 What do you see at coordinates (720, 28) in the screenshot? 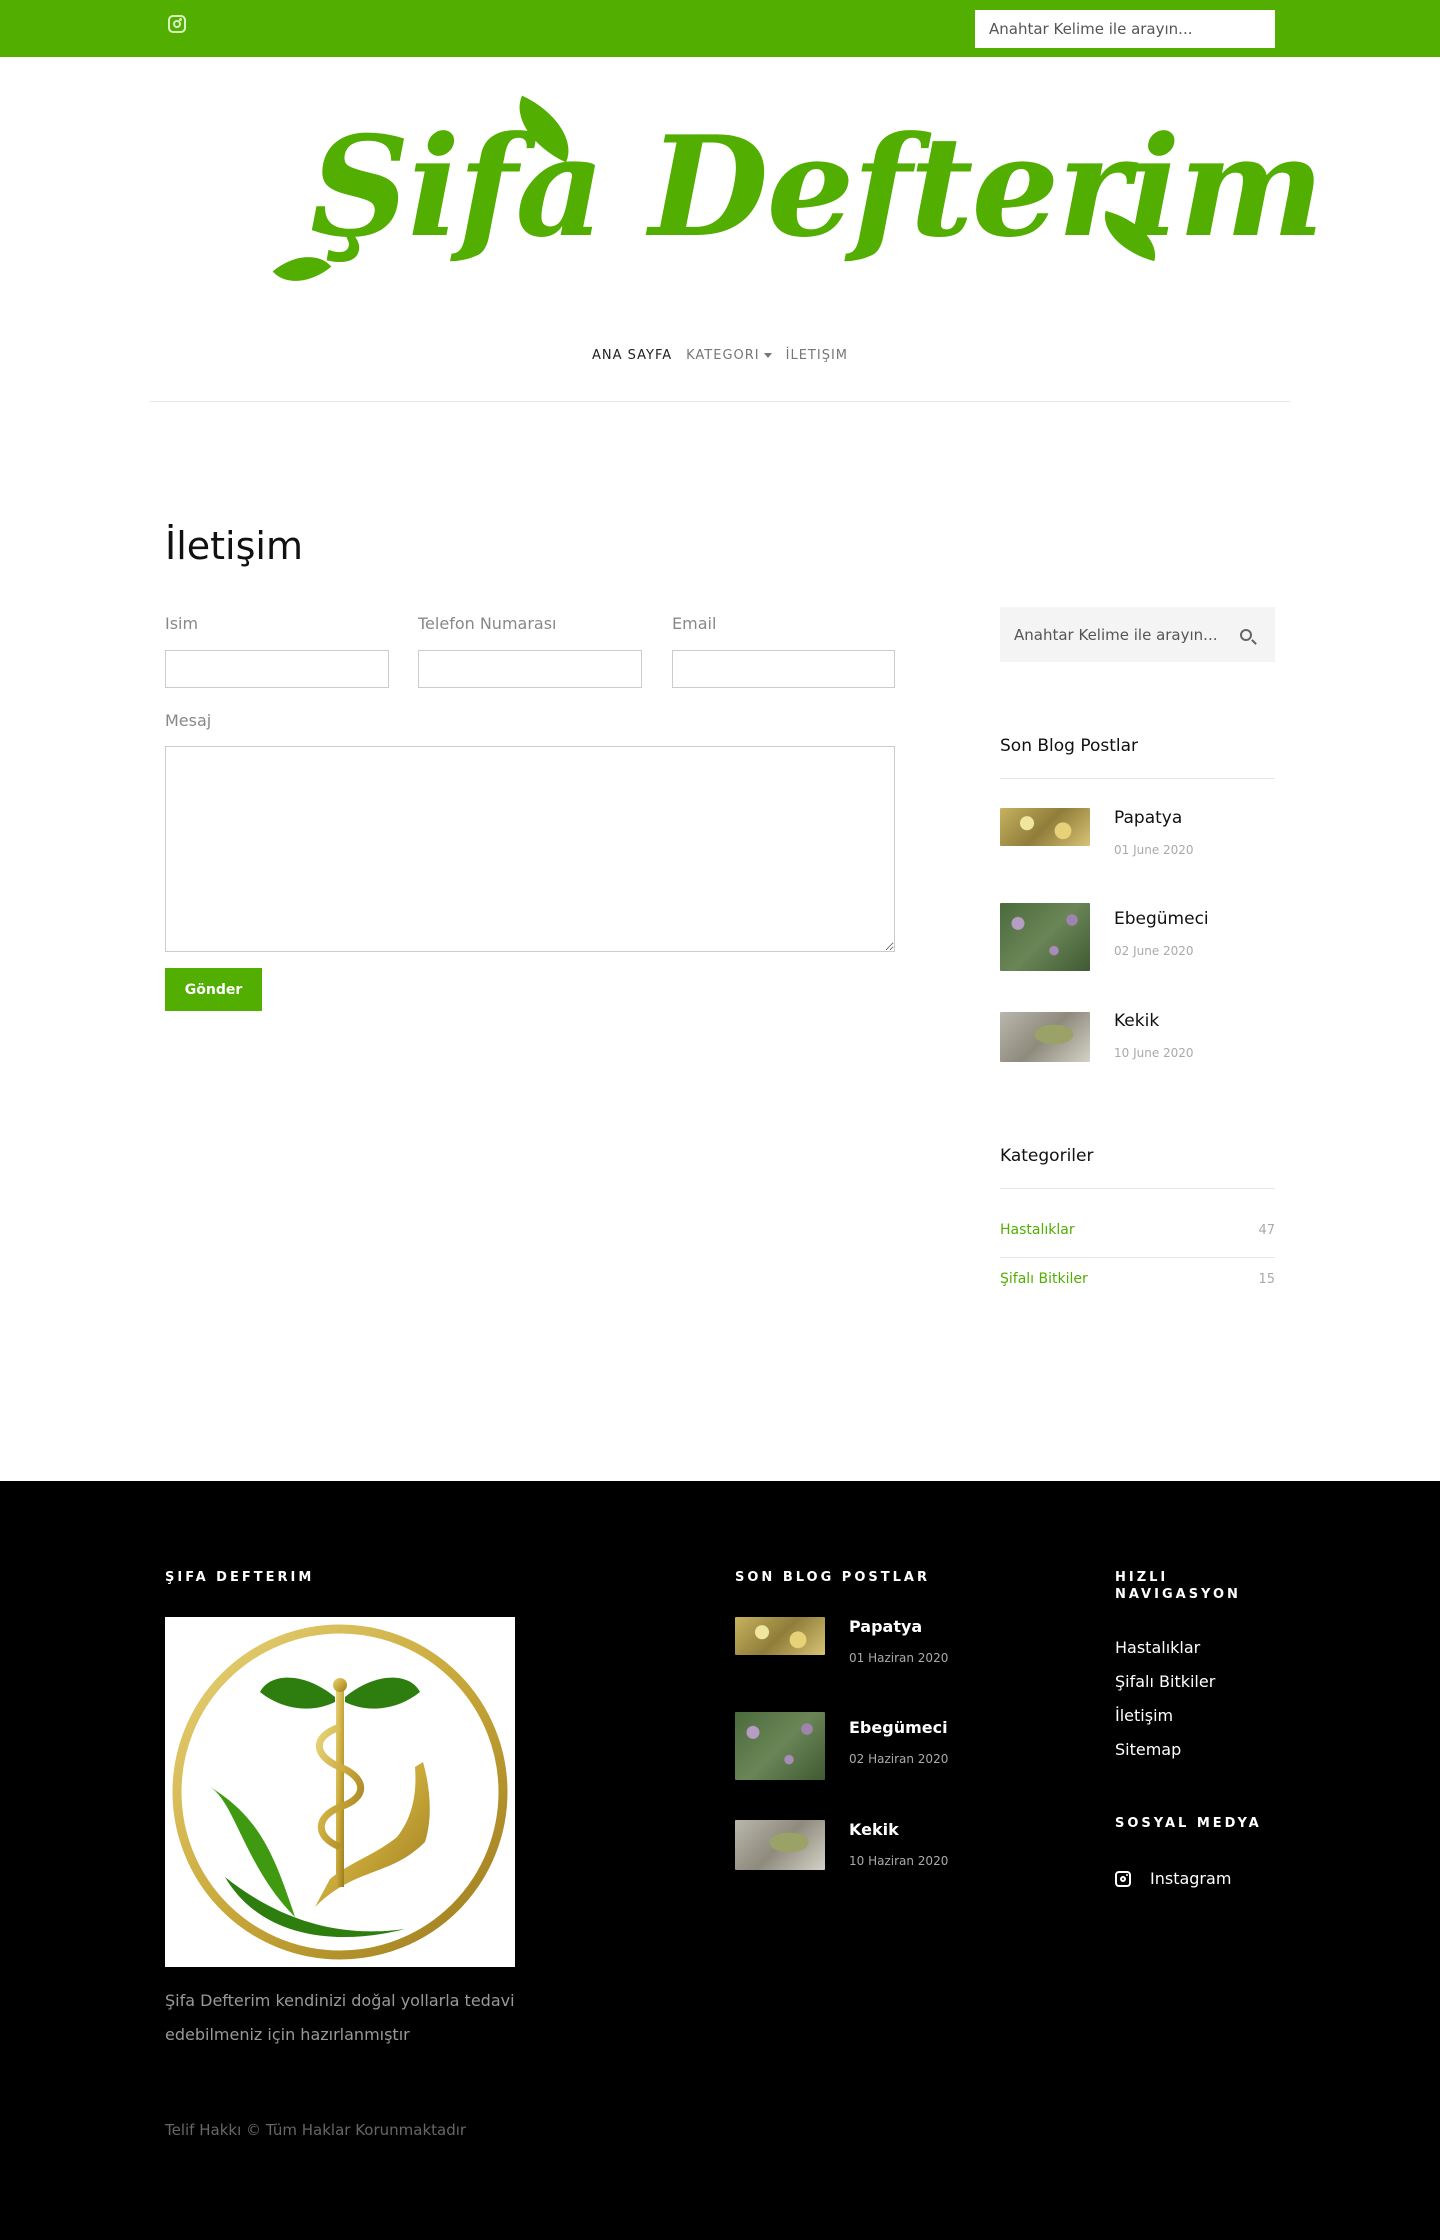
I see `top-bar` at bounding box center [720, 28].